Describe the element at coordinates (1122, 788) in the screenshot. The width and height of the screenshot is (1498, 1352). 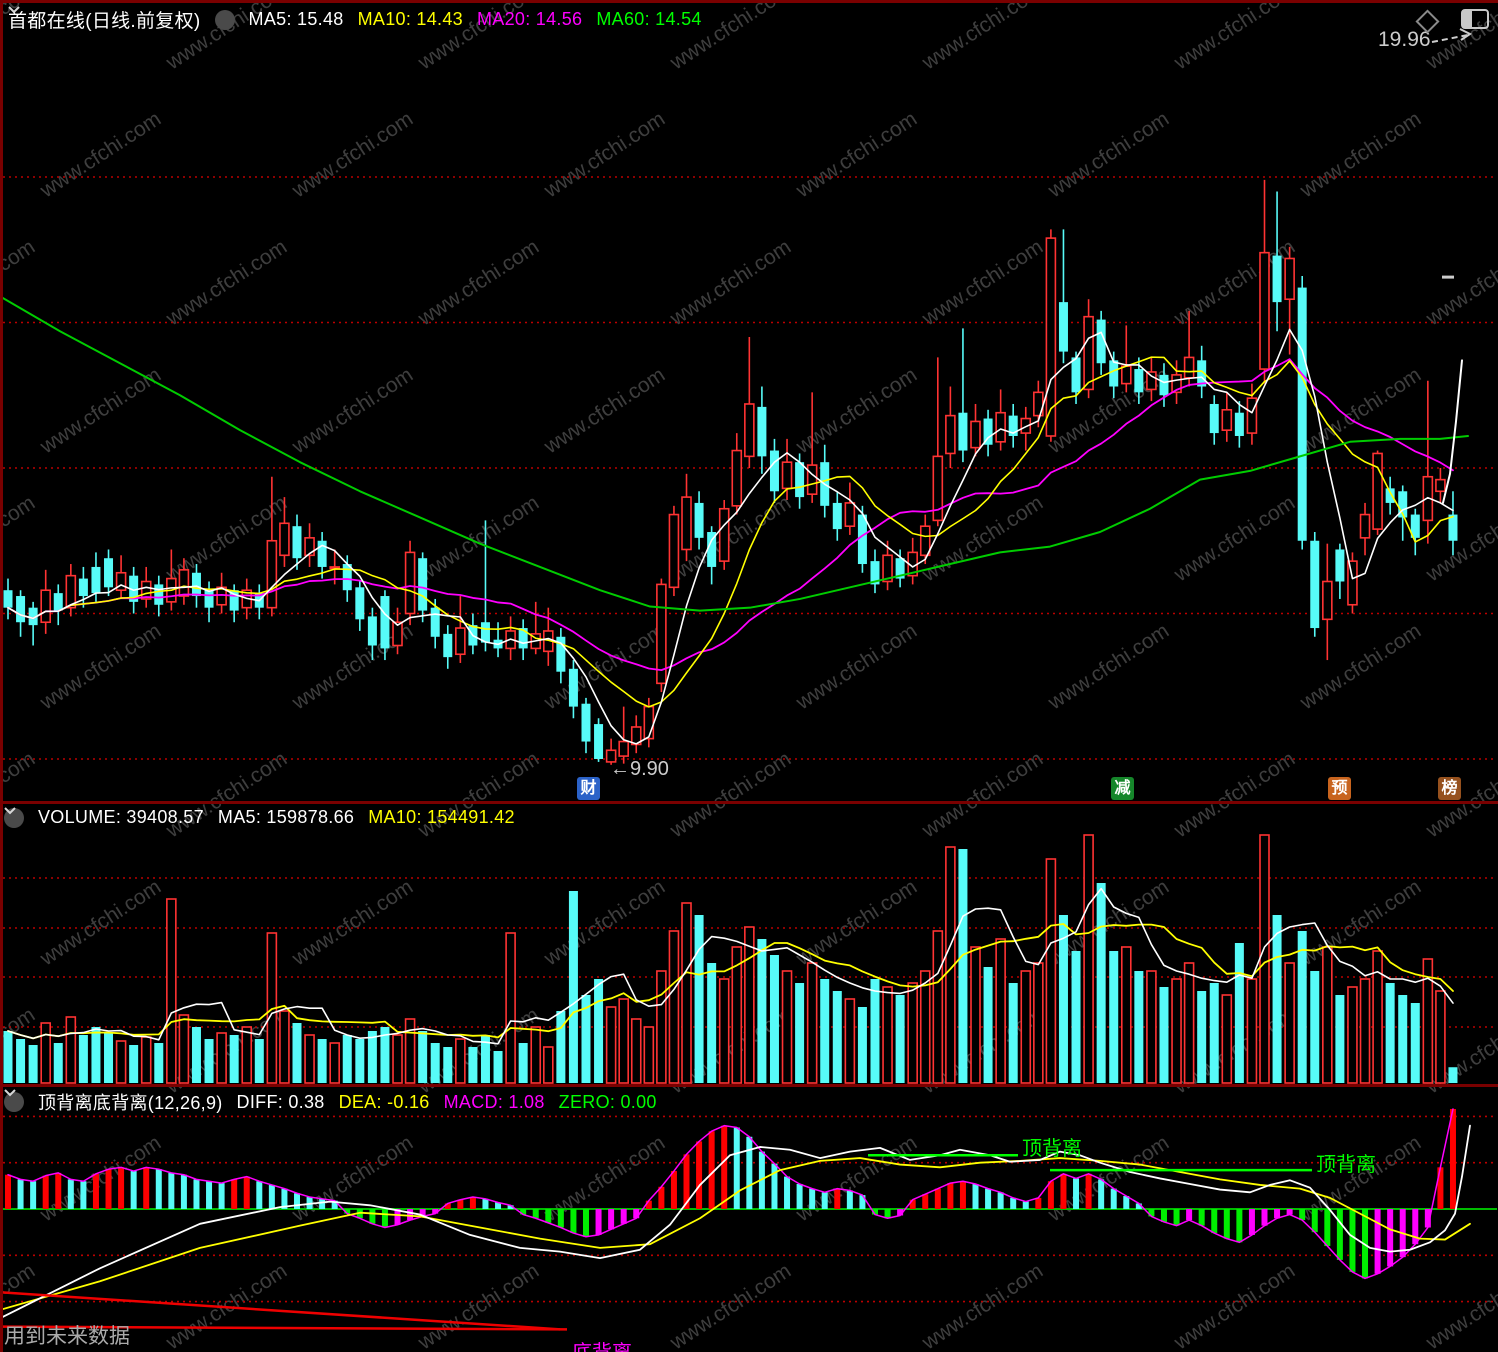
I see `event-badge: 减` at that location.